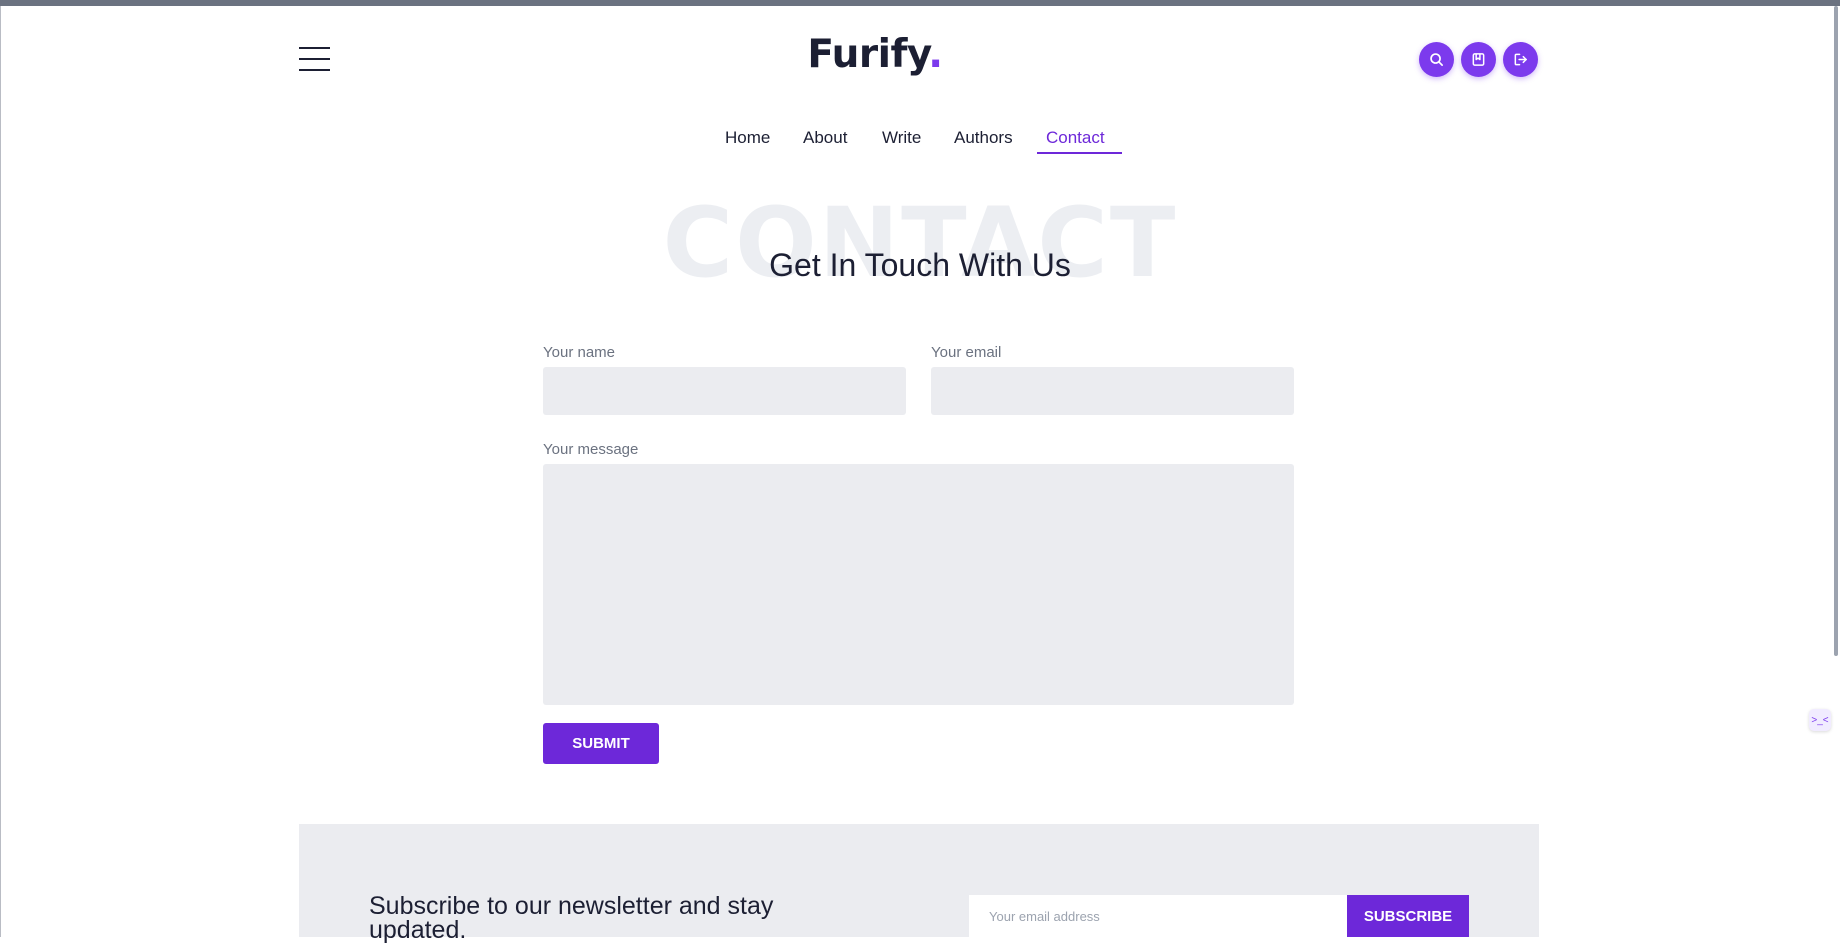 This screenshot has width=1840, height=944. What do you see at coordinates (1836, 331) in the screenshot?
I see `scrollbar-thumb` at bounding box center [1836, 331].